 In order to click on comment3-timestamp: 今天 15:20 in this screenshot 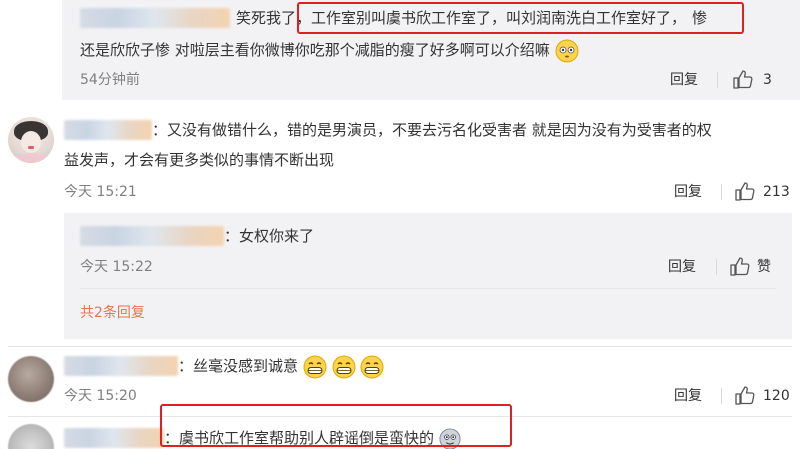, I will do `click(100, 396)`.